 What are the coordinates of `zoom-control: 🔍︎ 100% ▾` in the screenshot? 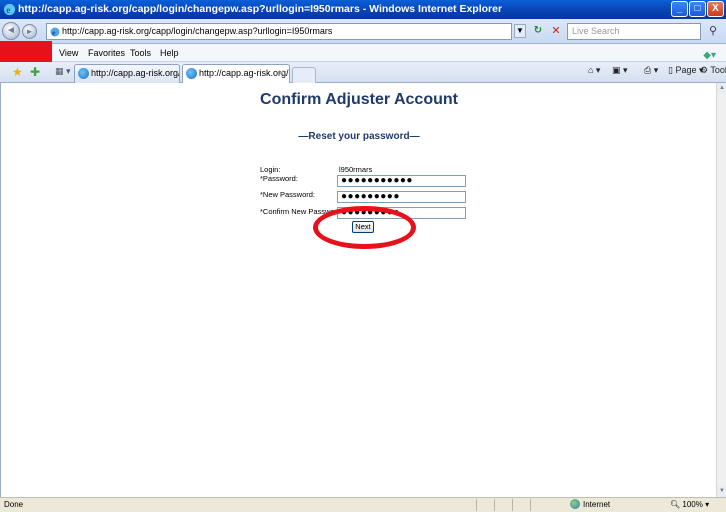 It's located at (689, 505).